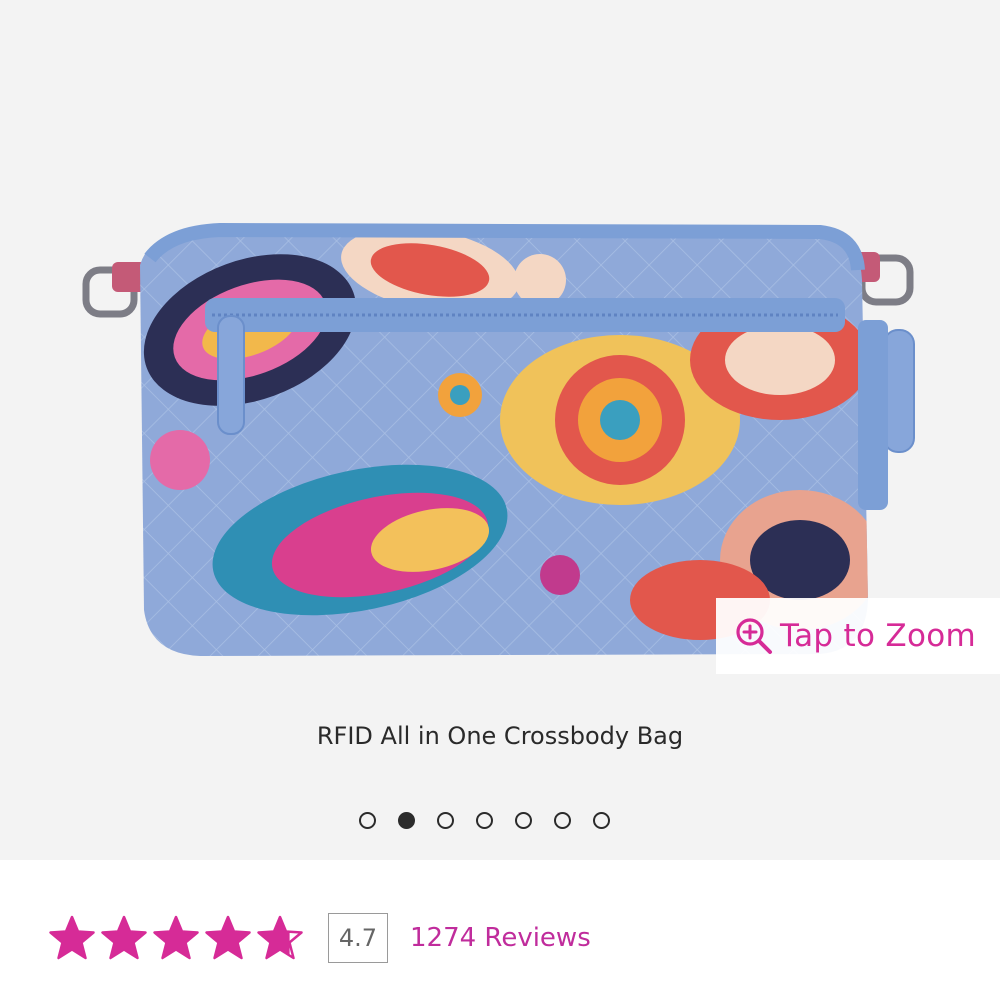 The width and height of the screenshot is (1000, 1000). Describe the element at coordinates (754, 636) in the screenshot. I see `zoom-in-icon` at that location.